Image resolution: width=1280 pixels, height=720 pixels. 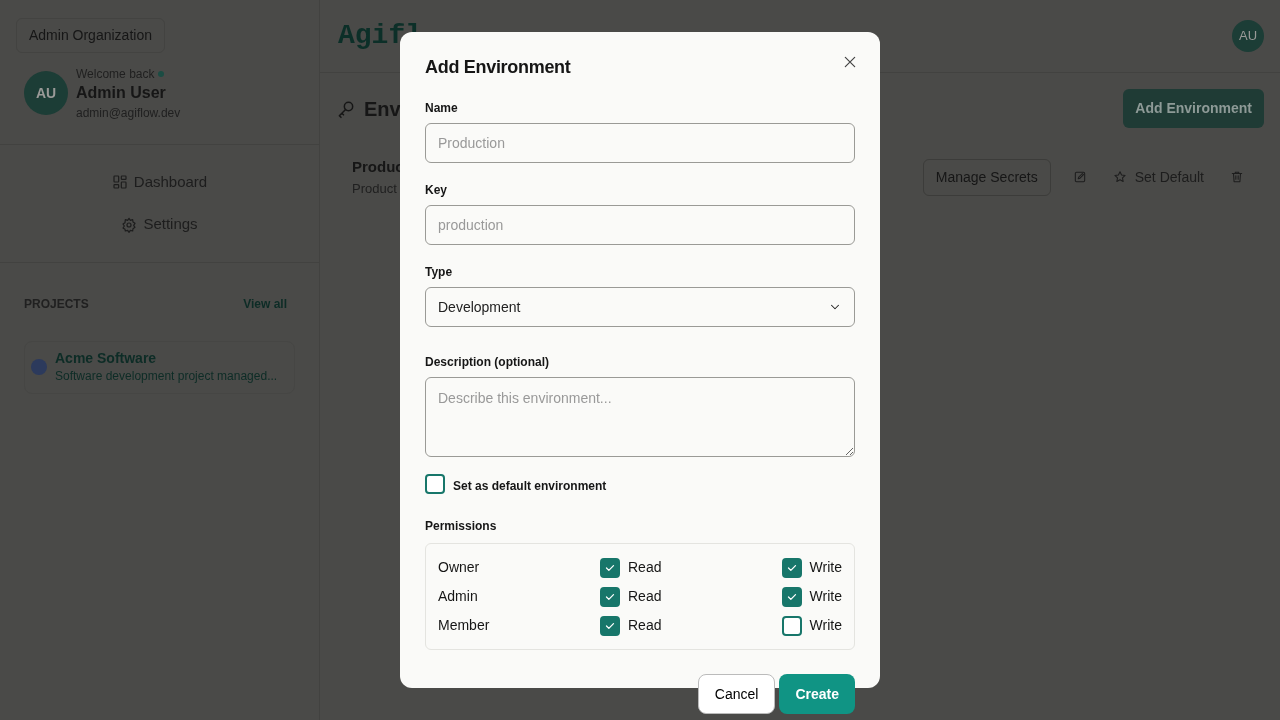 I want to click on view-all-link: View all, so click(x=265, y=303).